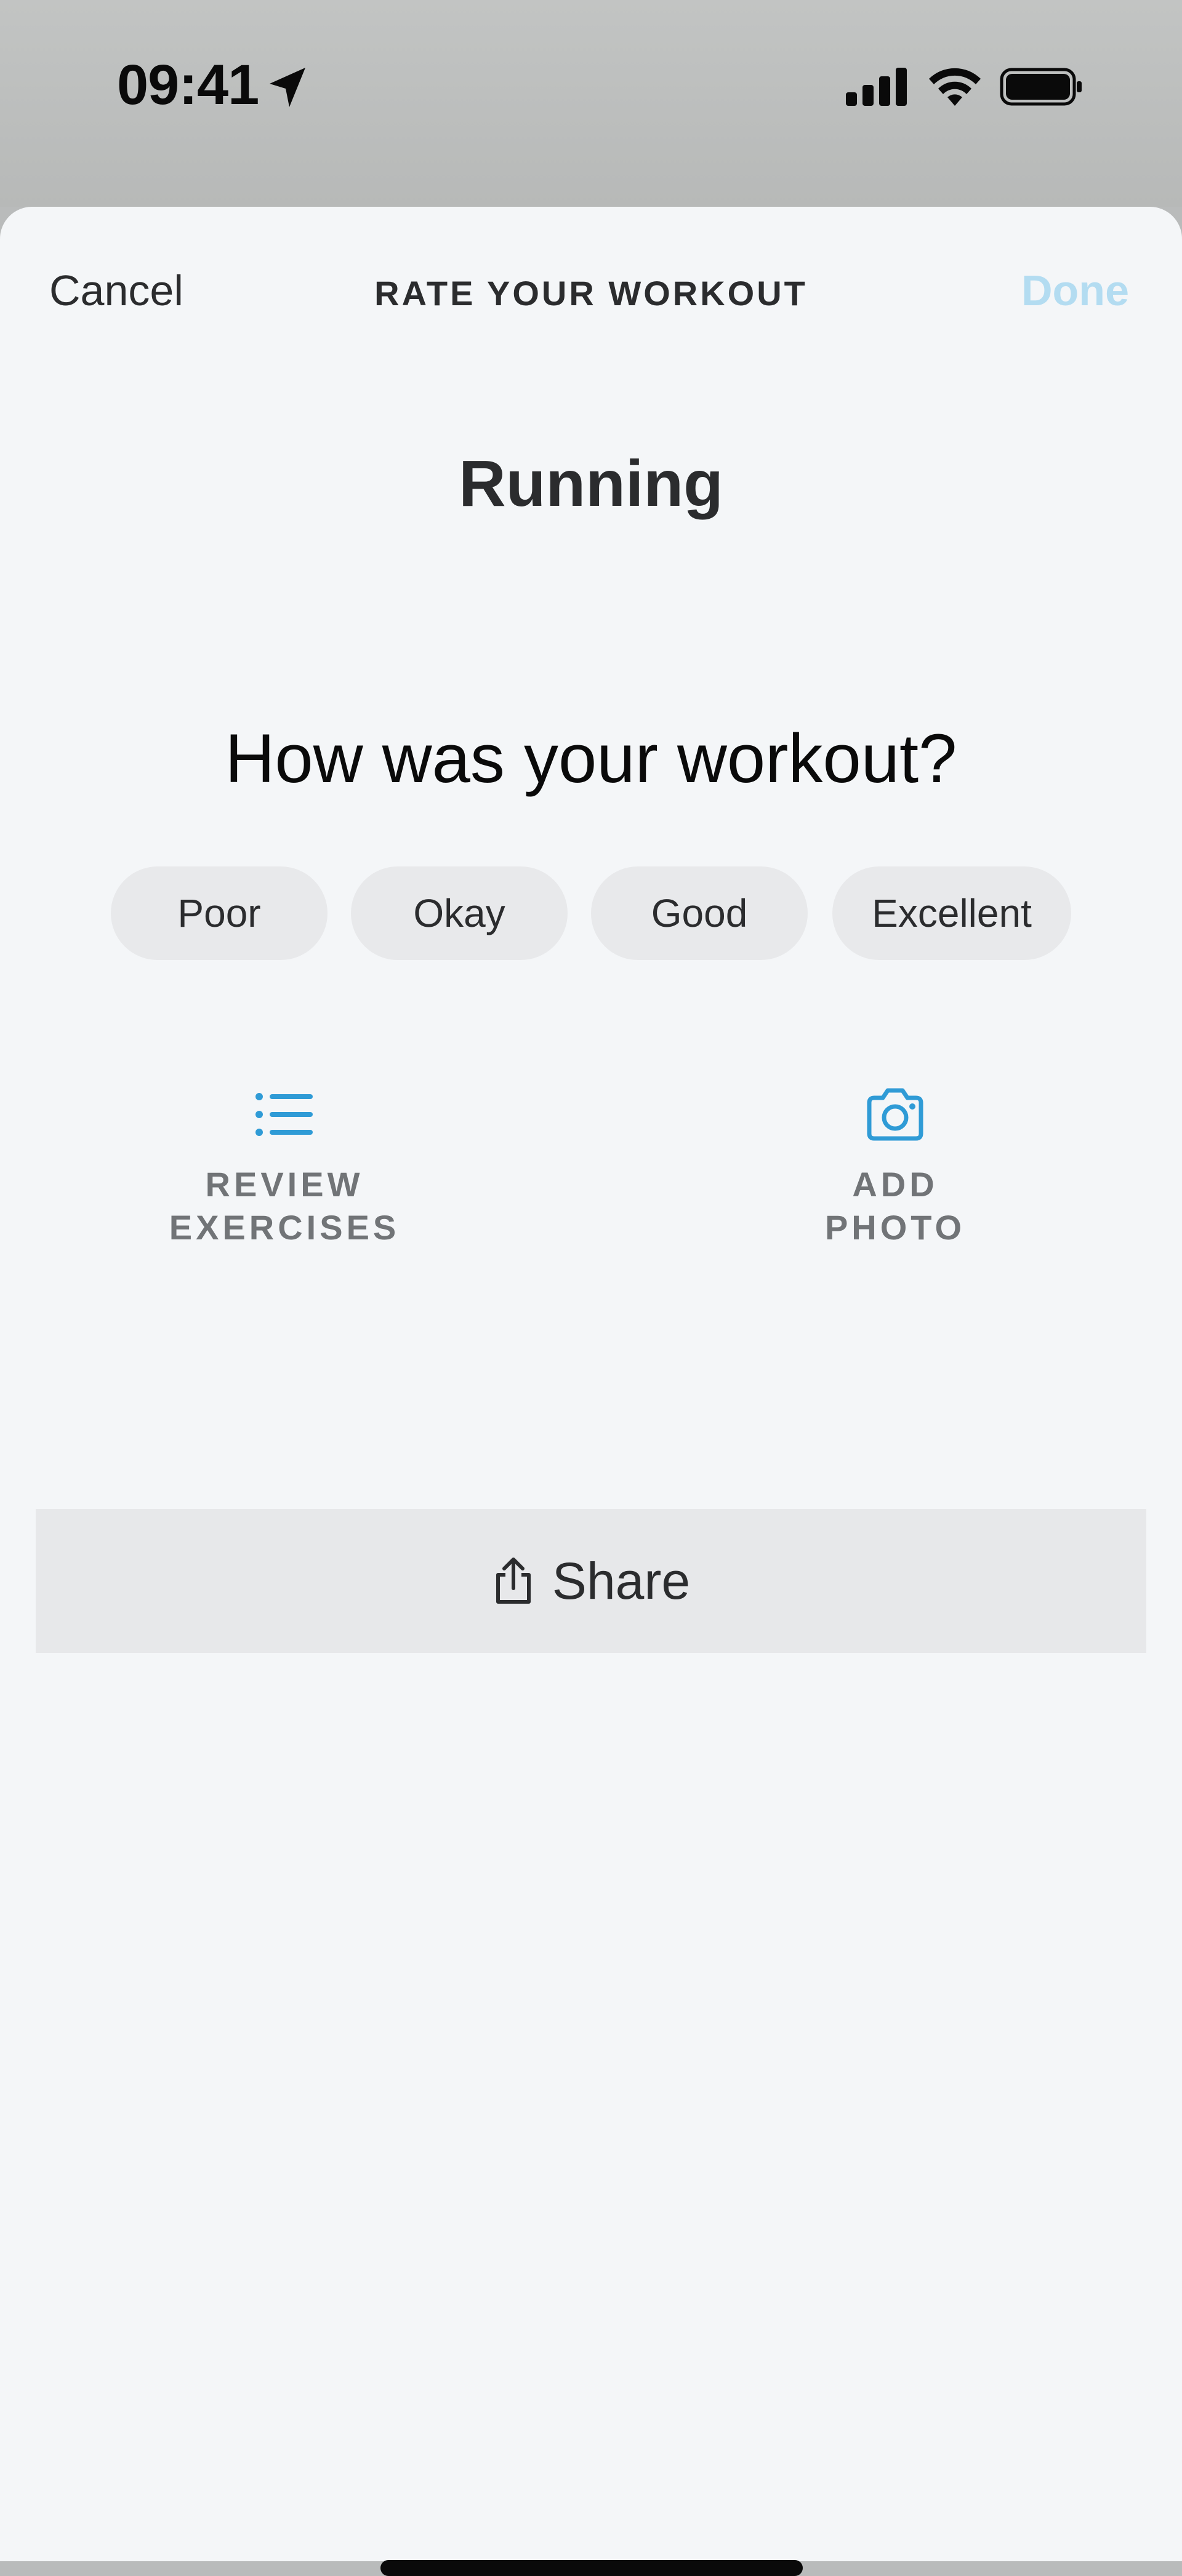 The height and width of the screenshot is (2576, 1182). I want to click on add-photo-label: ADD PHOTO, so click(895, 1206).